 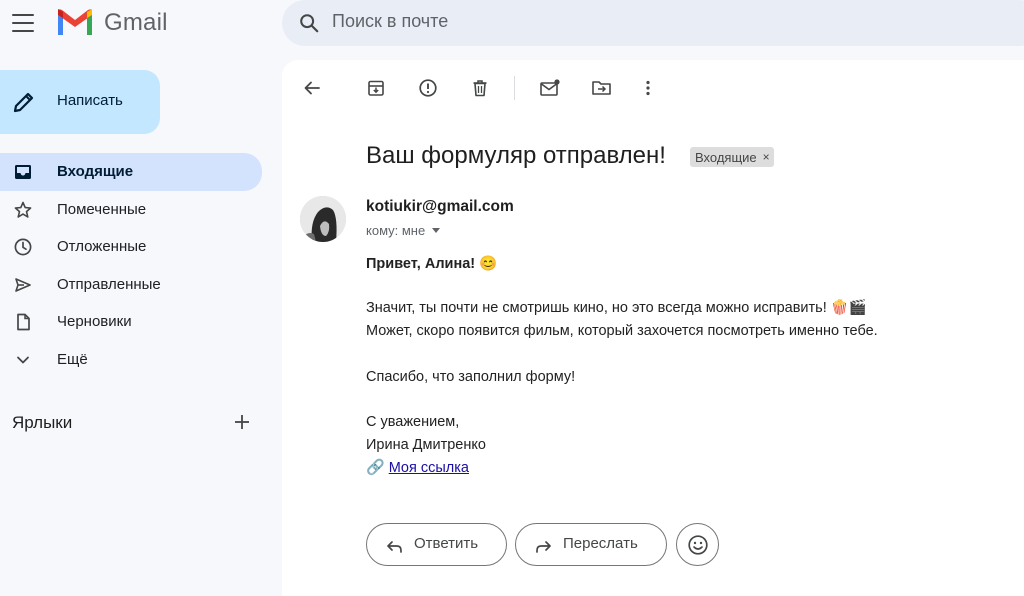 I want to click on email-link-line: 🔗 Моя ссылка, so click(x=417, y=468).